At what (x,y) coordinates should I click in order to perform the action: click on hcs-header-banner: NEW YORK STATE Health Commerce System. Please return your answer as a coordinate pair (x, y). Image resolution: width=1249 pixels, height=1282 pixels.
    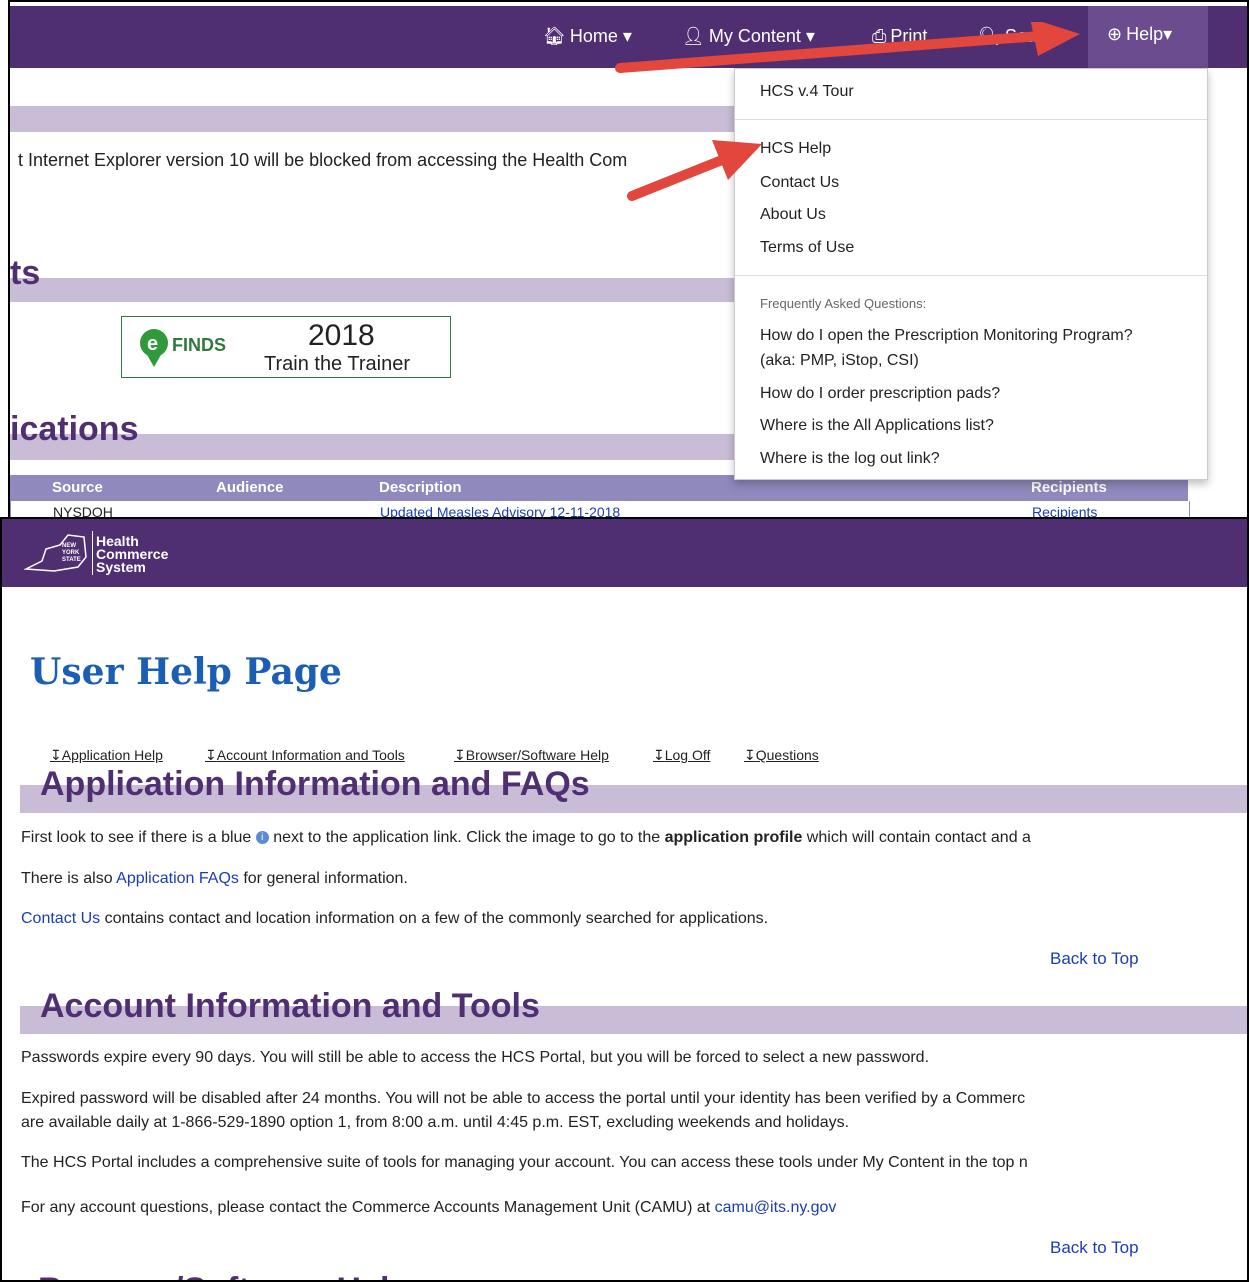
    Looking at the image, I should click on (624, 553).